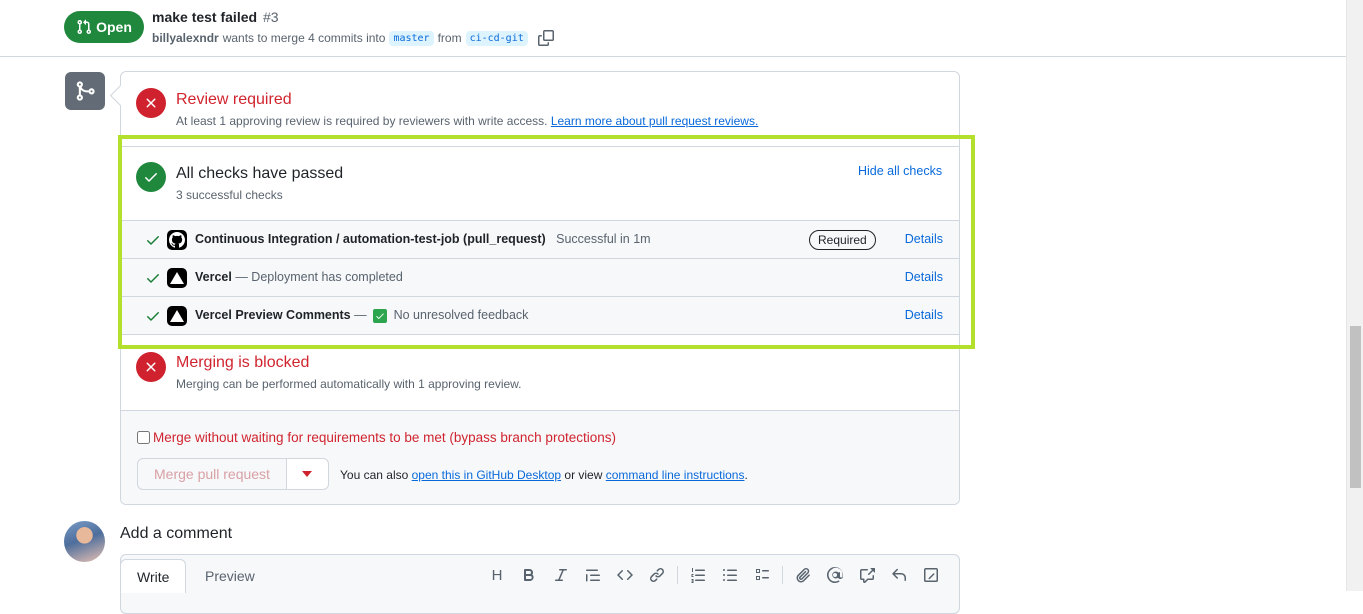 The height and width of the screenshot is (614, 1363). Describe the element at coordinates (229, 195) in the screenshot. I see `checks-passed-subtitle: 3 successful checks` at that location.